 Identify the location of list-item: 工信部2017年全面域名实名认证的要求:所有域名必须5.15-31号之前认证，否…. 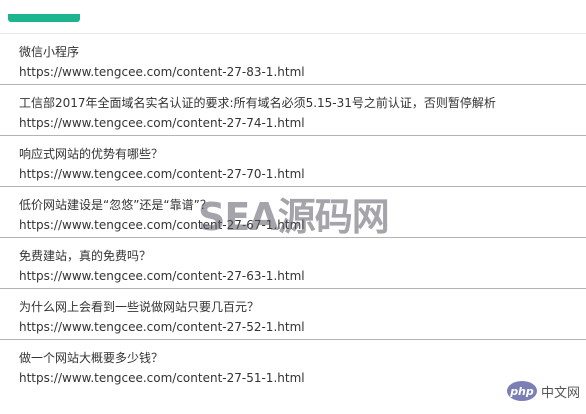
(293, 110).